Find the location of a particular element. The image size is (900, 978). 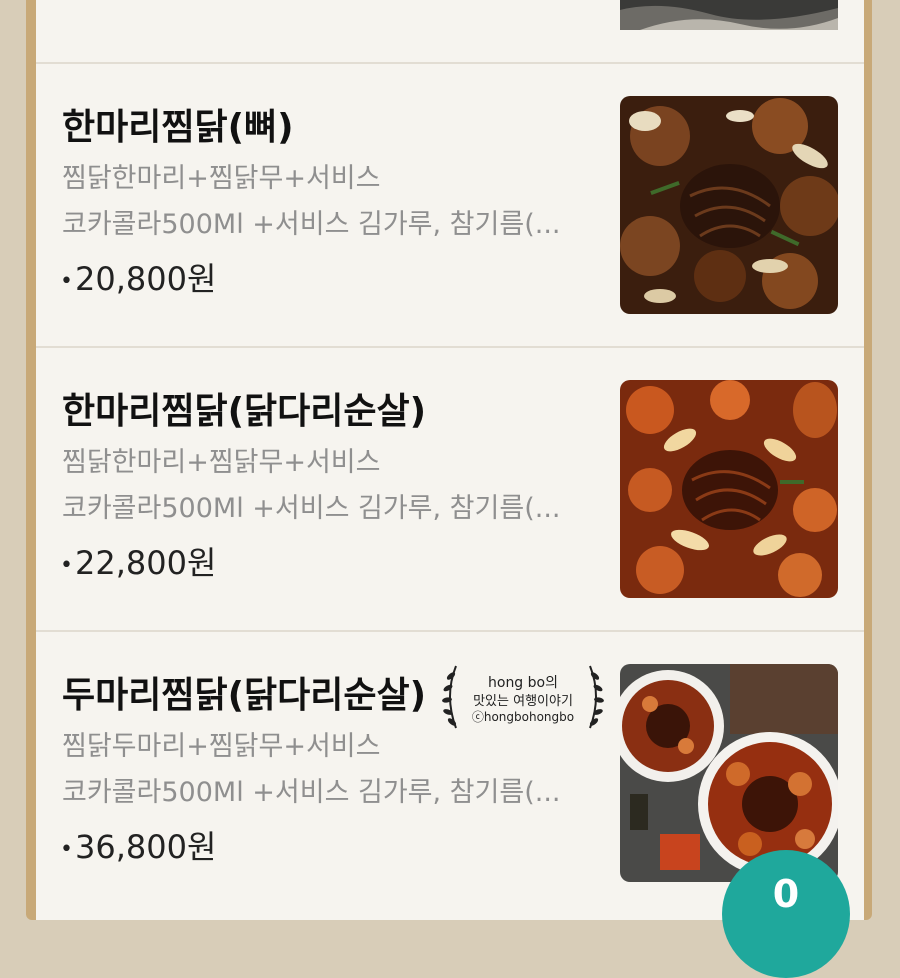

menu-item-name: 한마리찜닭(닭다리순살) is located at coordinates (244, 411).